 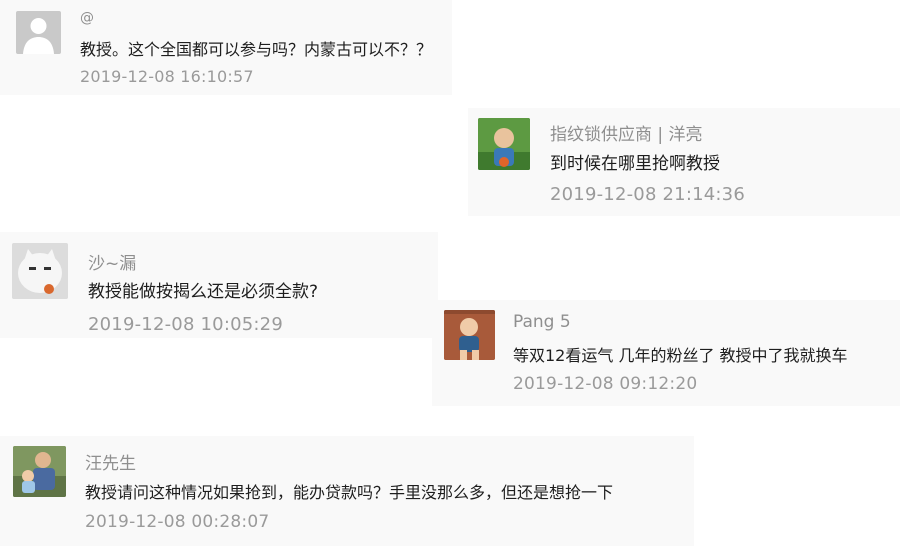 I want to click on comment-text: 教授。这个全国都可以参与吗？内蒙古可以不？？, so click(x=256, y=49).